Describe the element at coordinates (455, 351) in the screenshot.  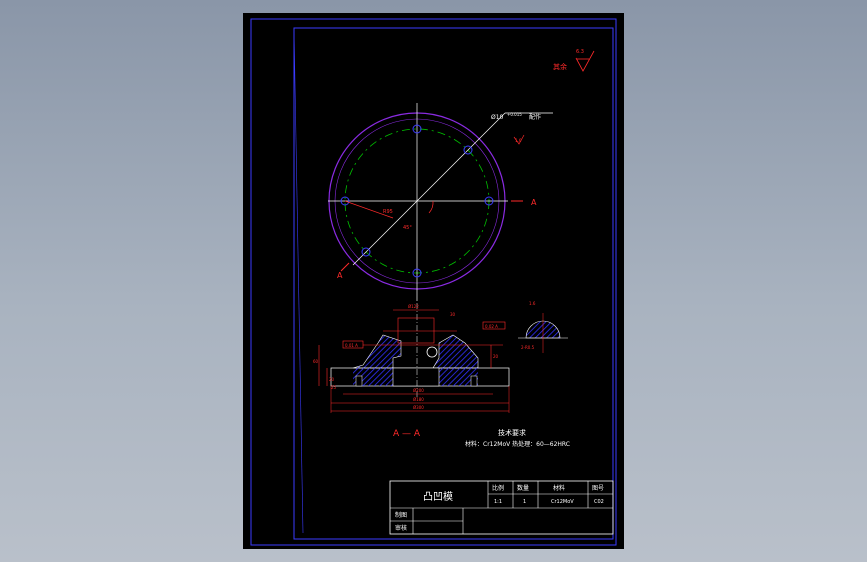
I see `right-profile` at that location.